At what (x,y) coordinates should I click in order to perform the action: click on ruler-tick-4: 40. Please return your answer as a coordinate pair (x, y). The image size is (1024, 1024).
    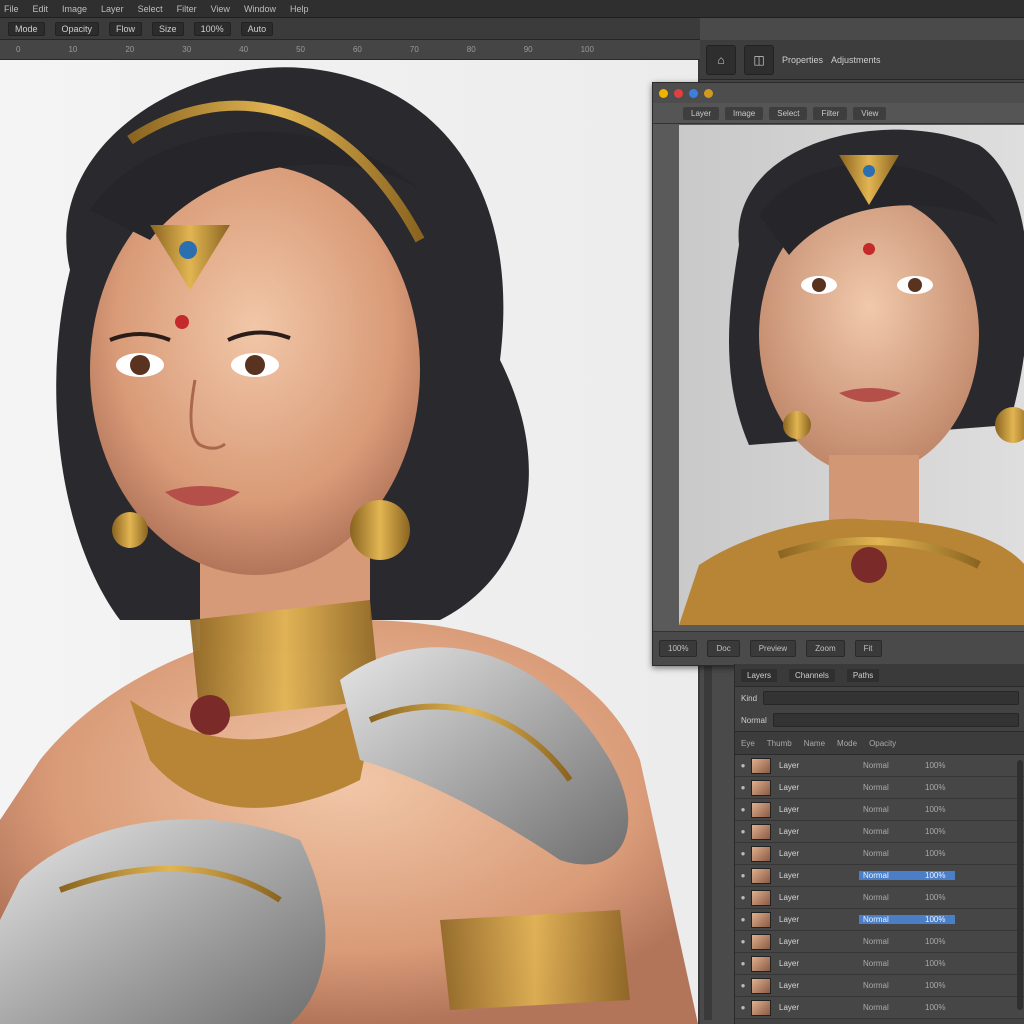
    Looking at the image, I should click on (244, 49).